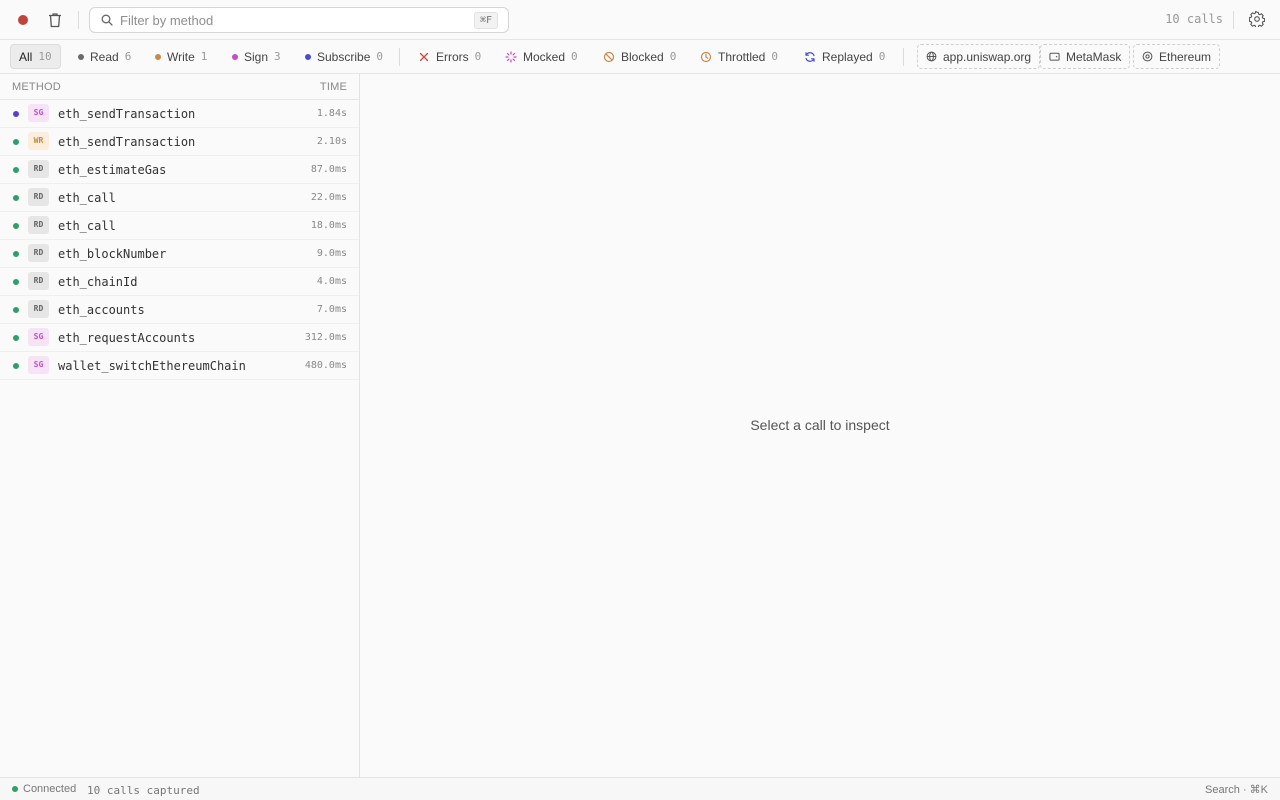  I want to click on call-time: 4.0ms, so click(331, 281).